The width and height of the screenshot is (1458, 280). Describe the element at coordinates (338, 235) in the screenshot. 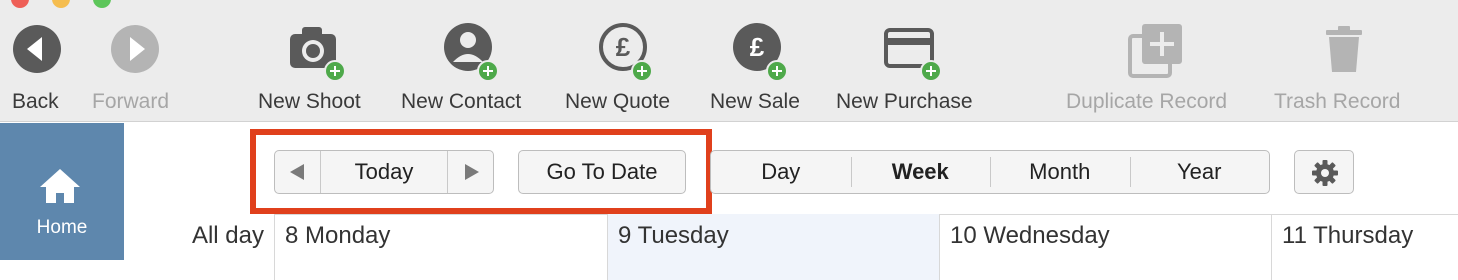

I see `day-header-label: 8 Monday` at that location.